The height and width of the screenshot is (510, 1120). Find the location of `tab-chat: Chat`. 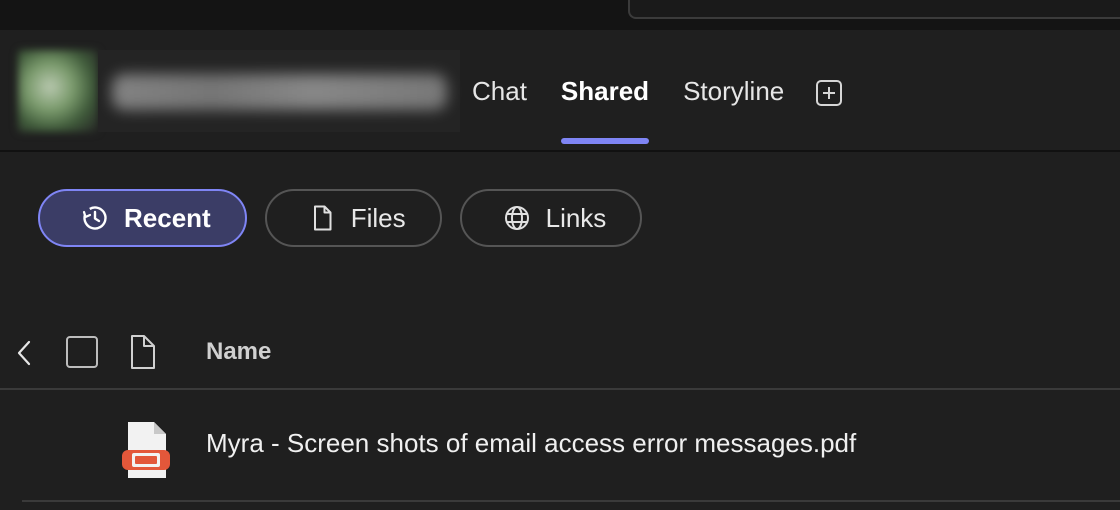

tab-chat: Chat is located at coordinates (499, 88).